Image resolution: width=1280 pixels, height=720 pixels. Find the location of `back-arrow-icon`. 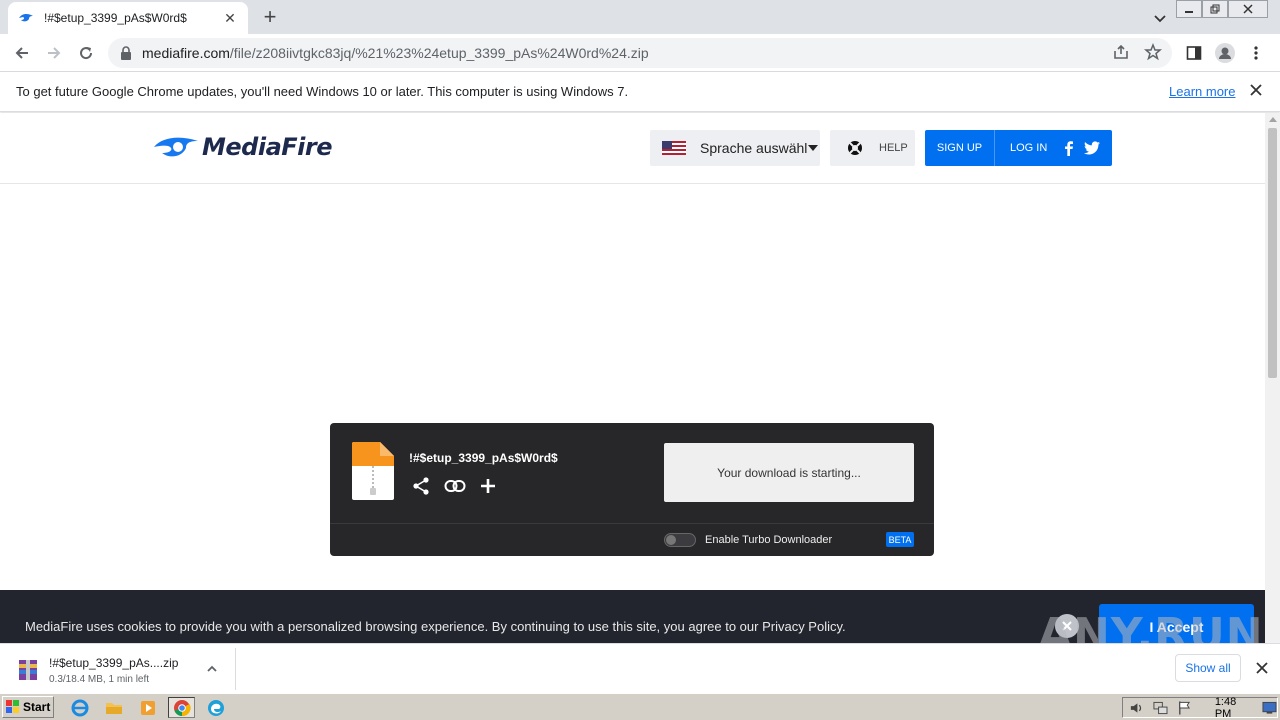

back-arrow-icon is located at coordinates (21, 53).